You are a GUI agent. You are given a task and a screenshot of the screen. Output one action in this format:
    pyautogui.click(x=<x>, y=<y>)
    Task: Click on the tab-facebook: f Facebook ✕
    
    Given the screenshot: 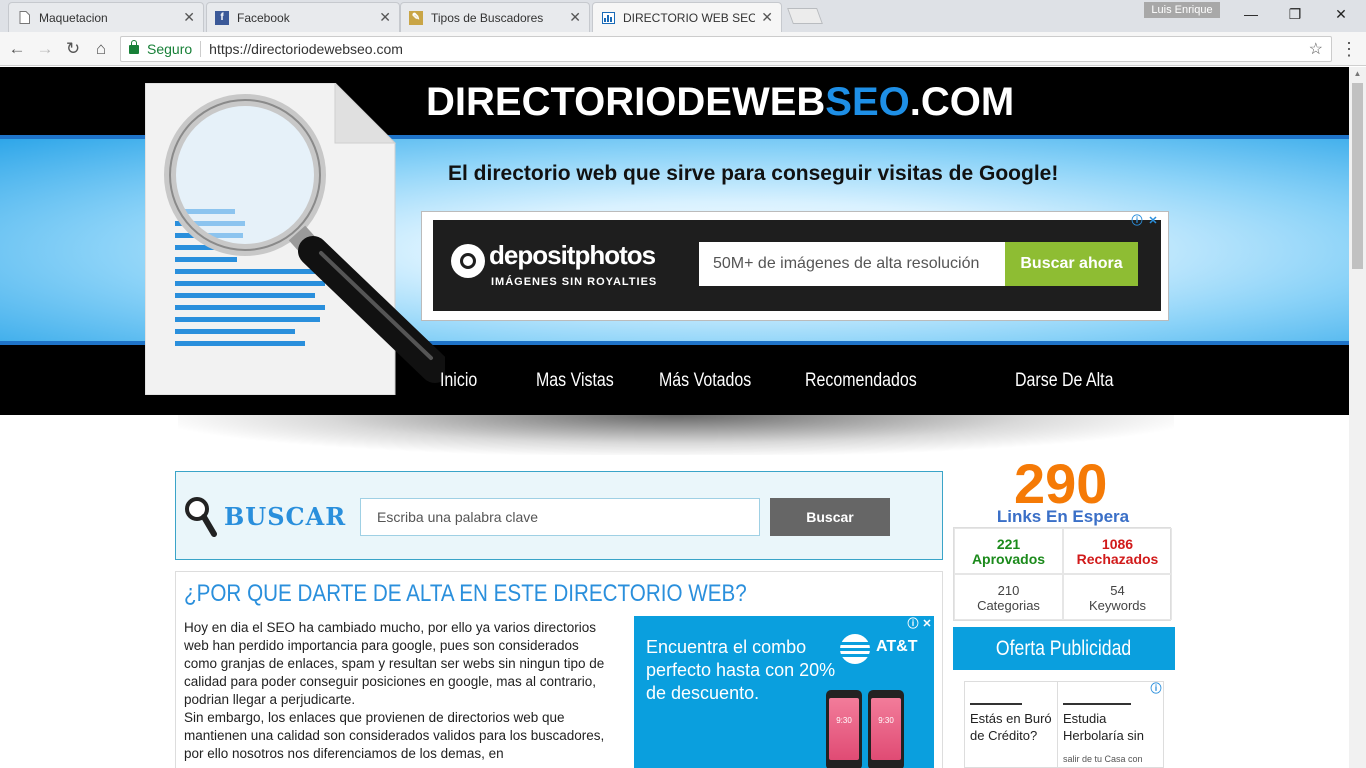 What is the action you would take?
    pyautogui.click(x=303, y=17)
    